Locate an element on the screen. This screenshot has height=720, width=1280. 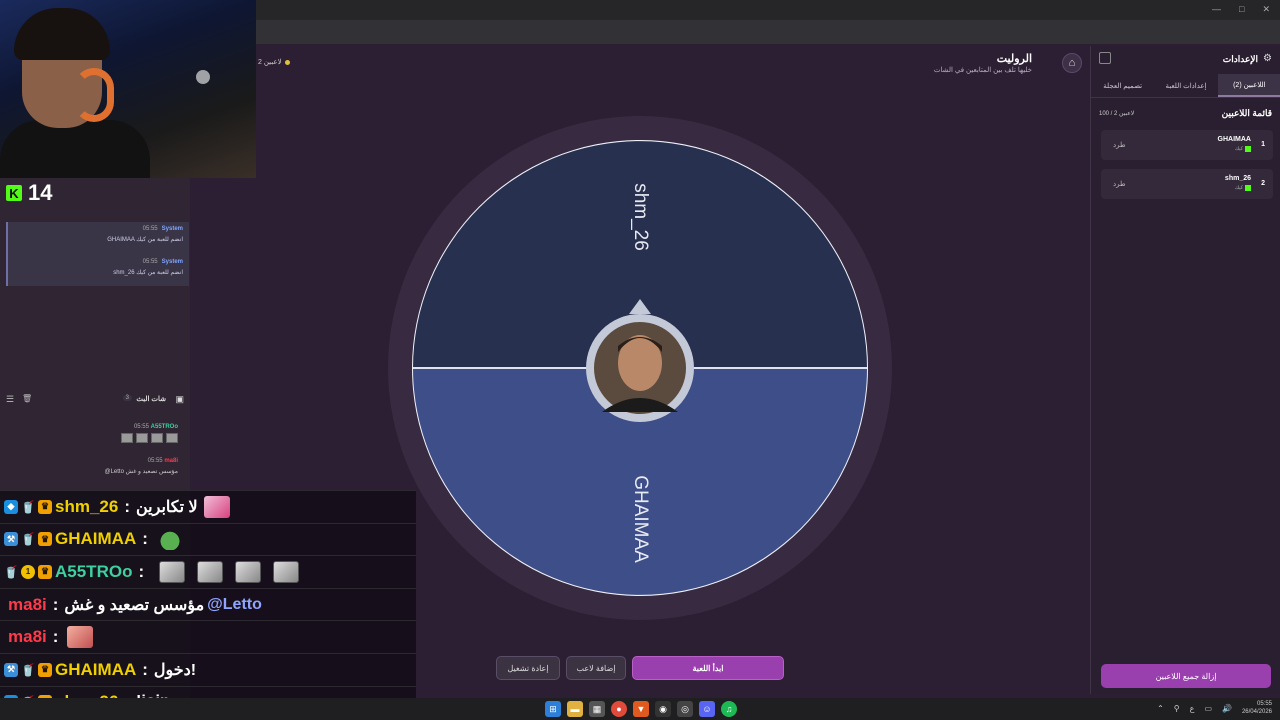
chevron-up-icon: ⌃ is located at coordinates (1160, 708).